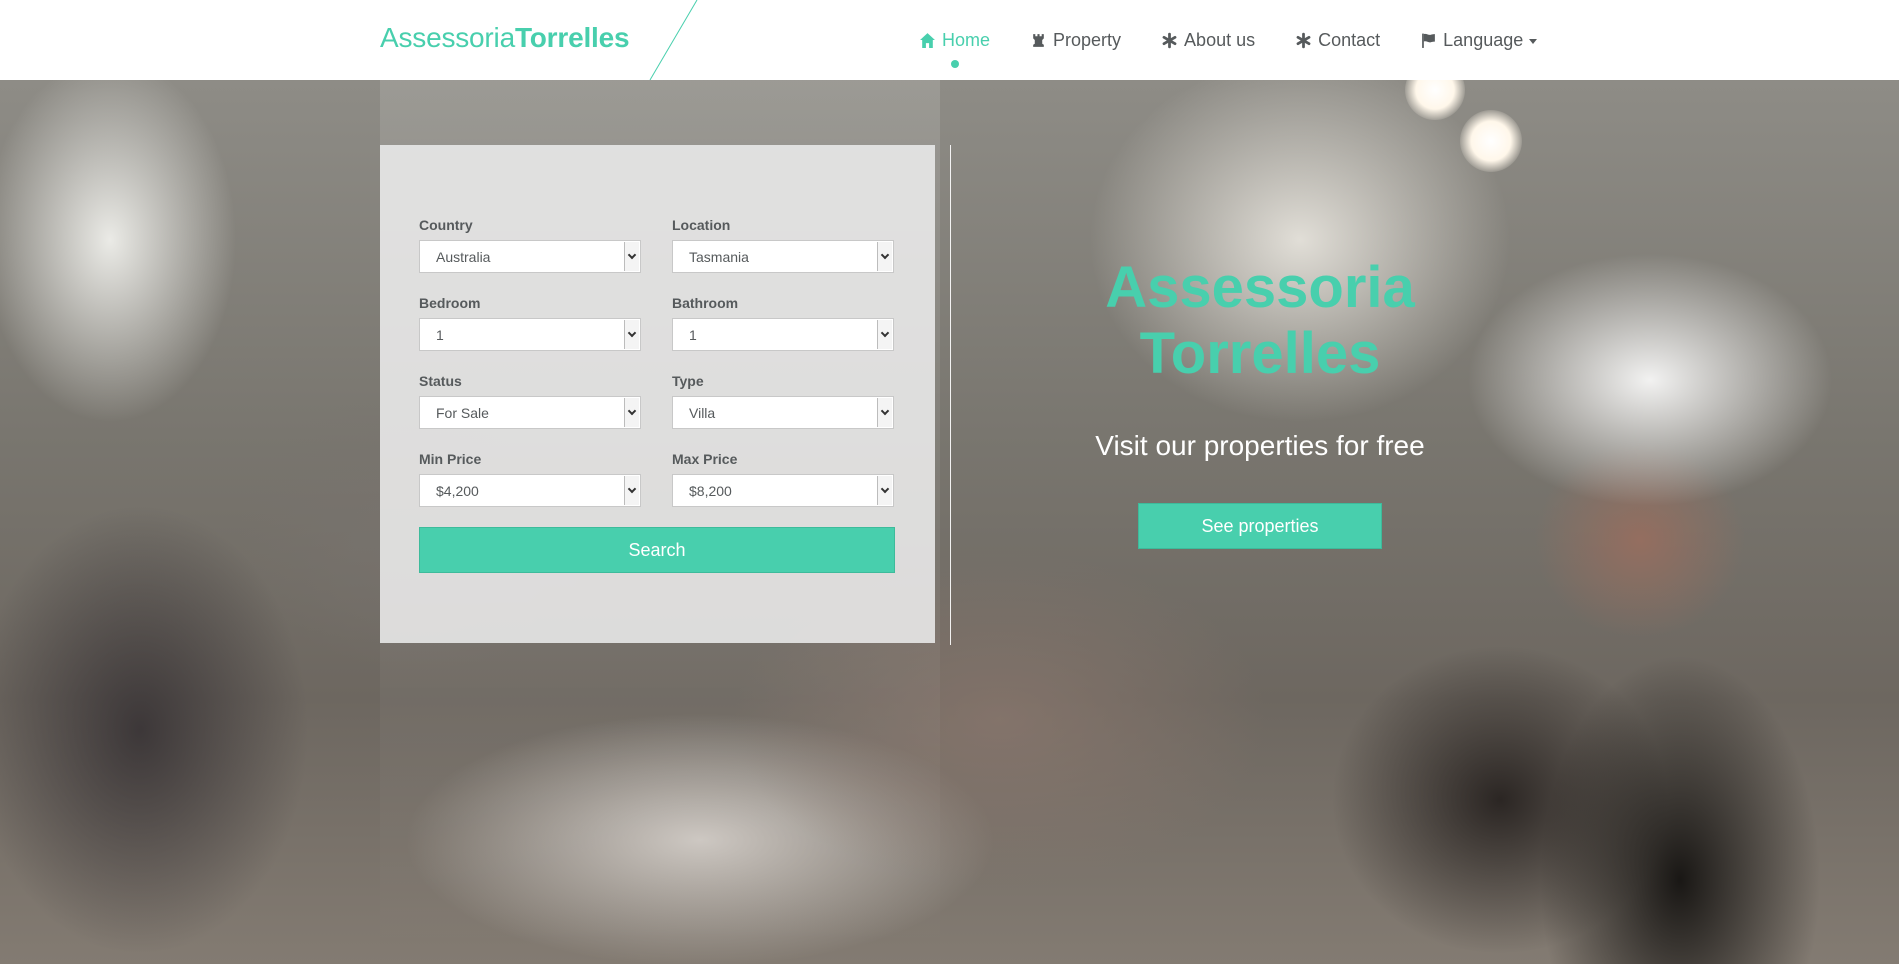  I want to click on nav-item-contact: Contact, so click(1337, 40).